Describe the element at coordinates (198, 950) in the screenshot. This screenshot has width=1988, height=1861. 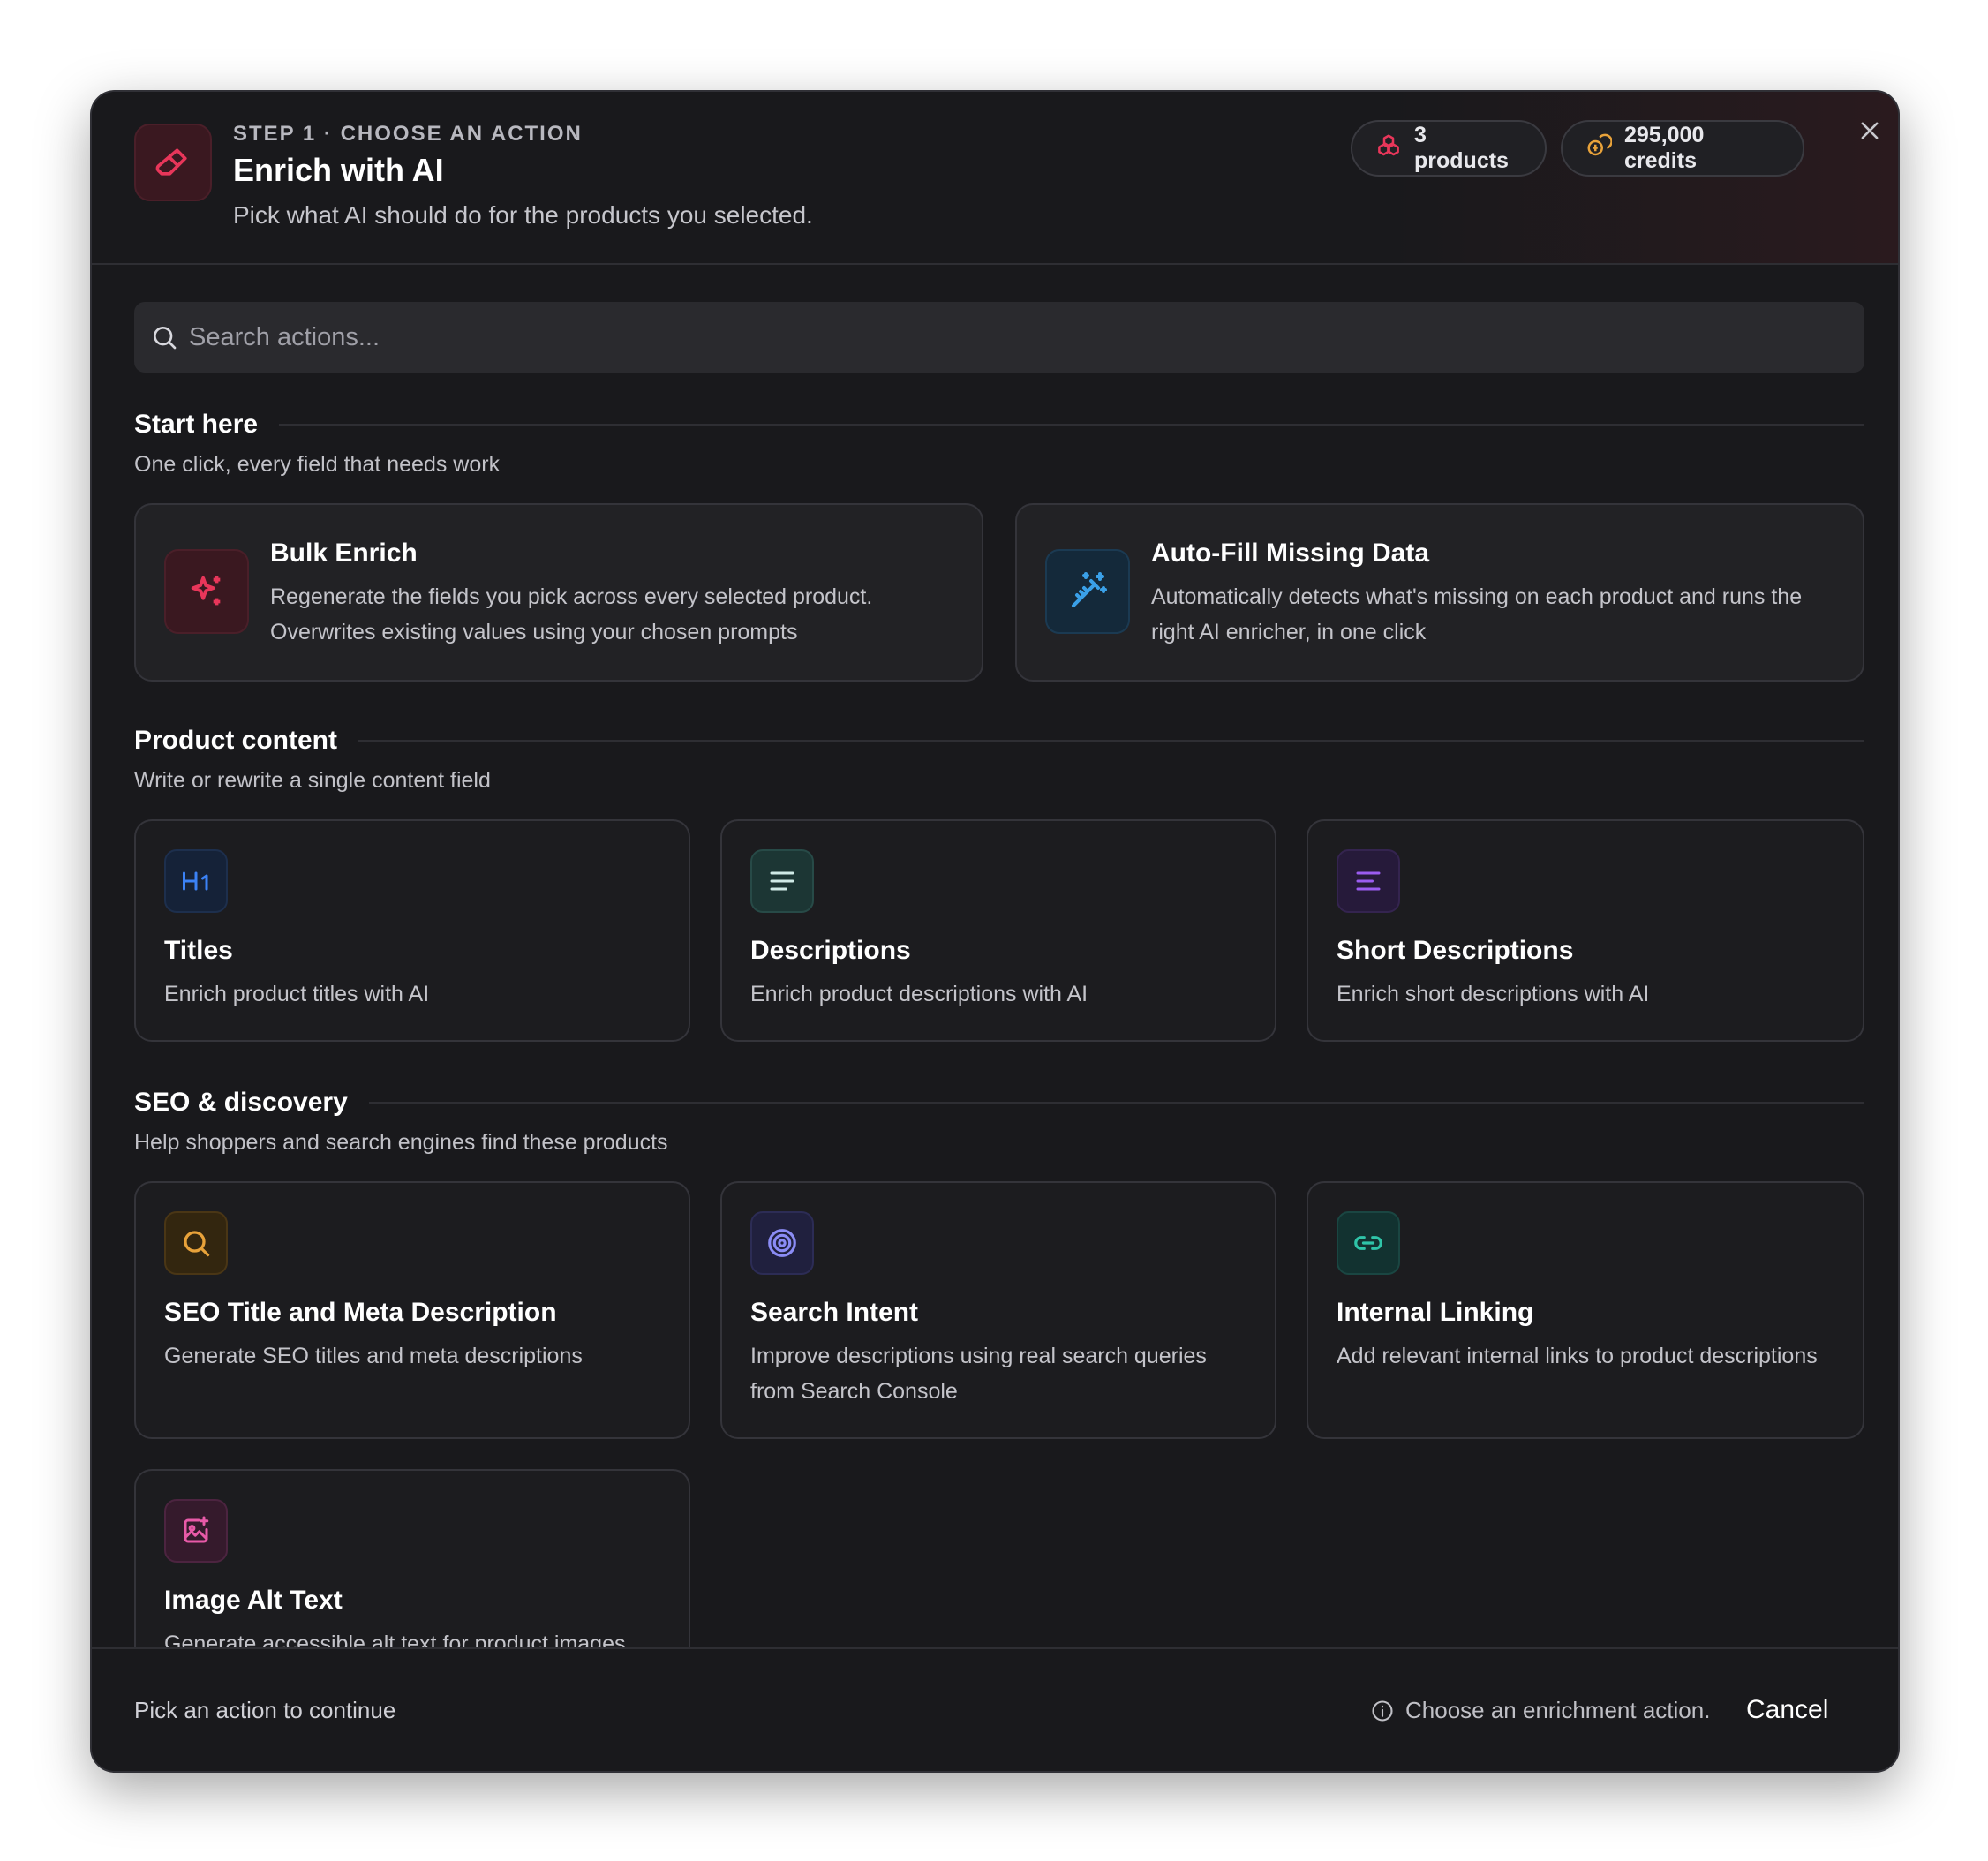
I see `card-title: Titles` at that location.